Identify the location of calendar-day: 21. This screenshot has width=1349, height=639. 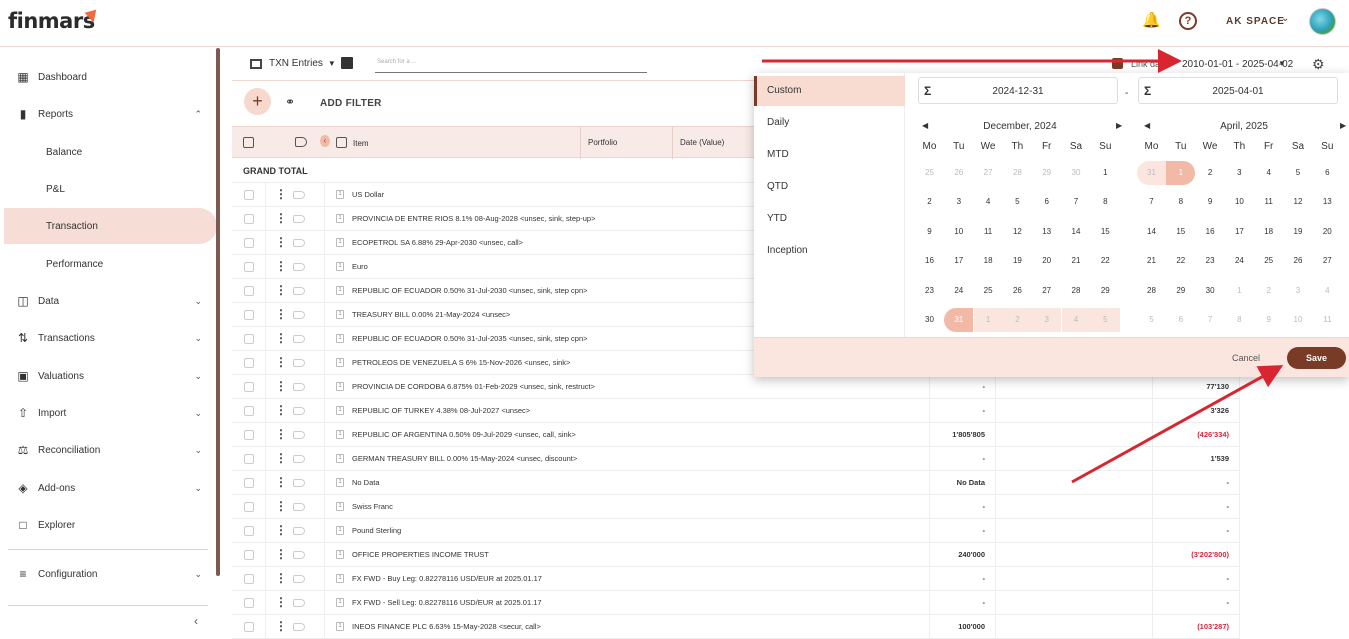
(1151, 261).